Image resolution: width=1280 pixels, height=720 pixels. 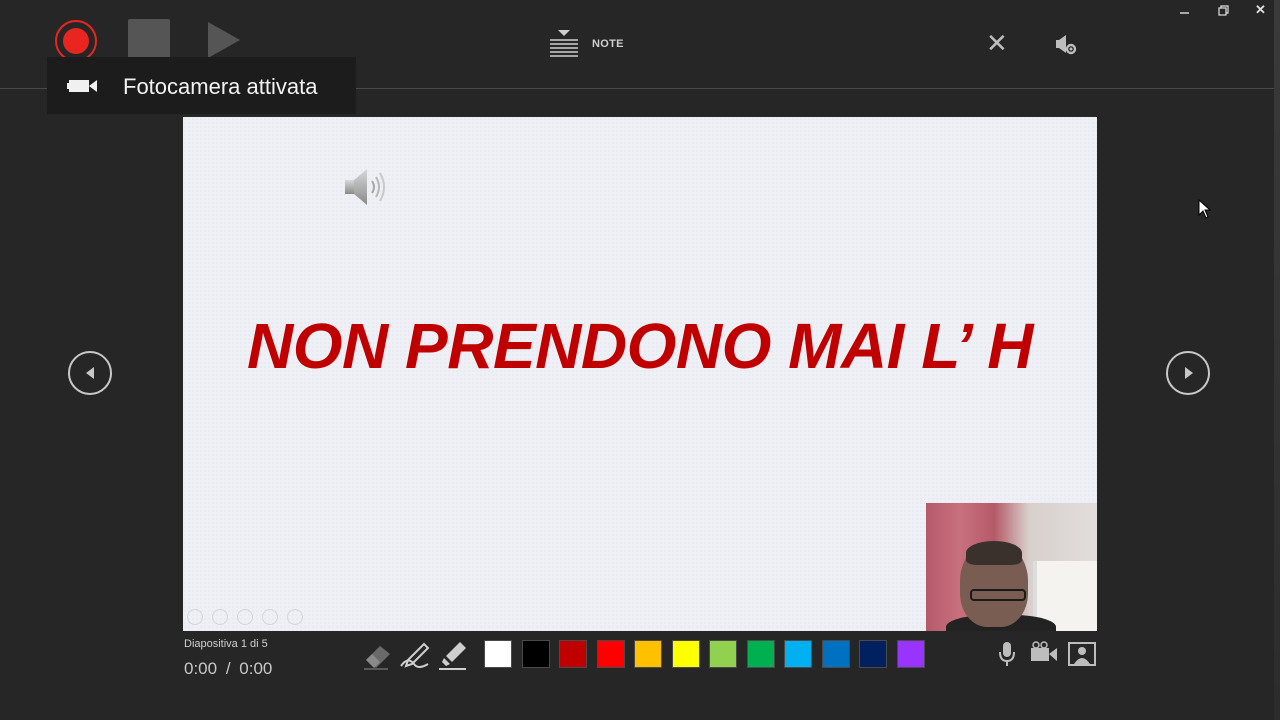 What do you see at coordinates (1066, 44) in the screenshot?
I see `settings-icon` at bounding box center [1066, 44].